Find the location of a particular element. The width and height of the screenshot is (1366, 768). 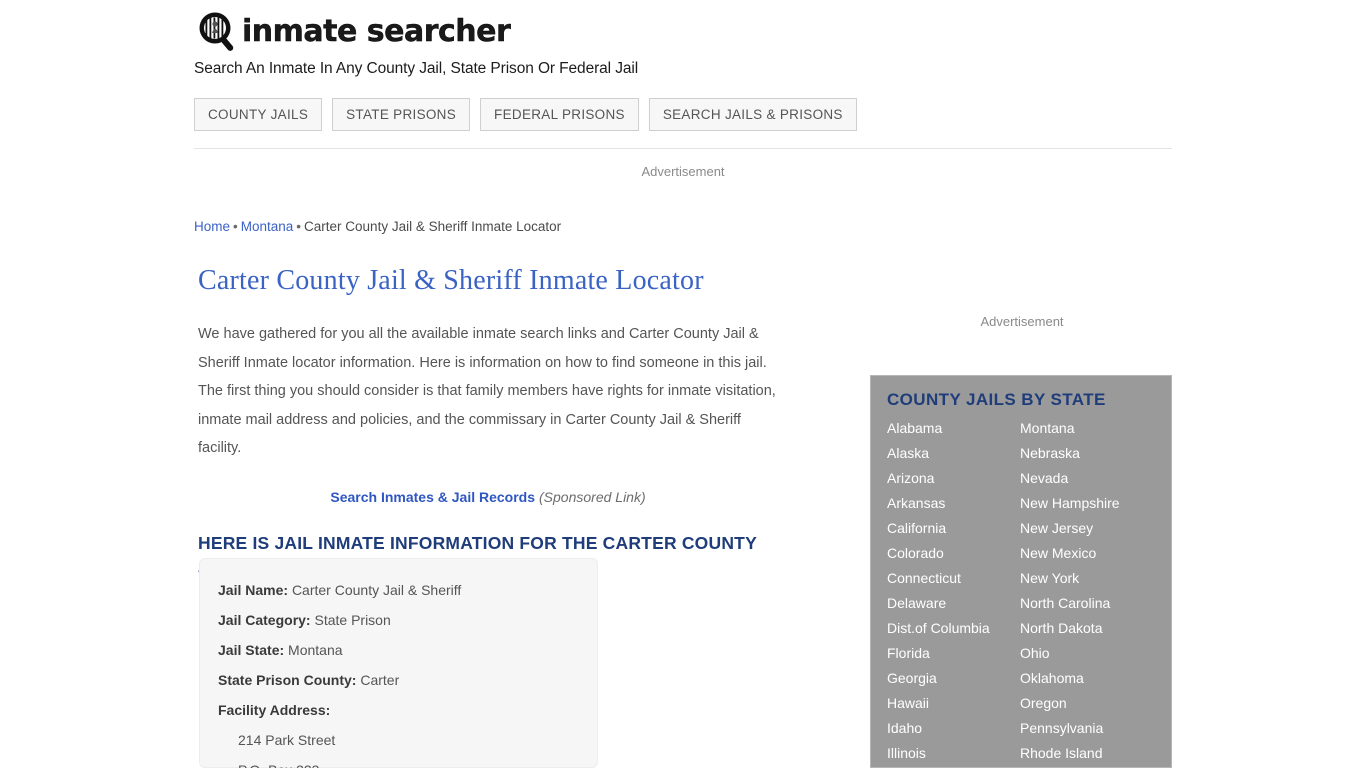

advertisement-label-sidebar: Advertisement is located at coordinates (1022, 321).